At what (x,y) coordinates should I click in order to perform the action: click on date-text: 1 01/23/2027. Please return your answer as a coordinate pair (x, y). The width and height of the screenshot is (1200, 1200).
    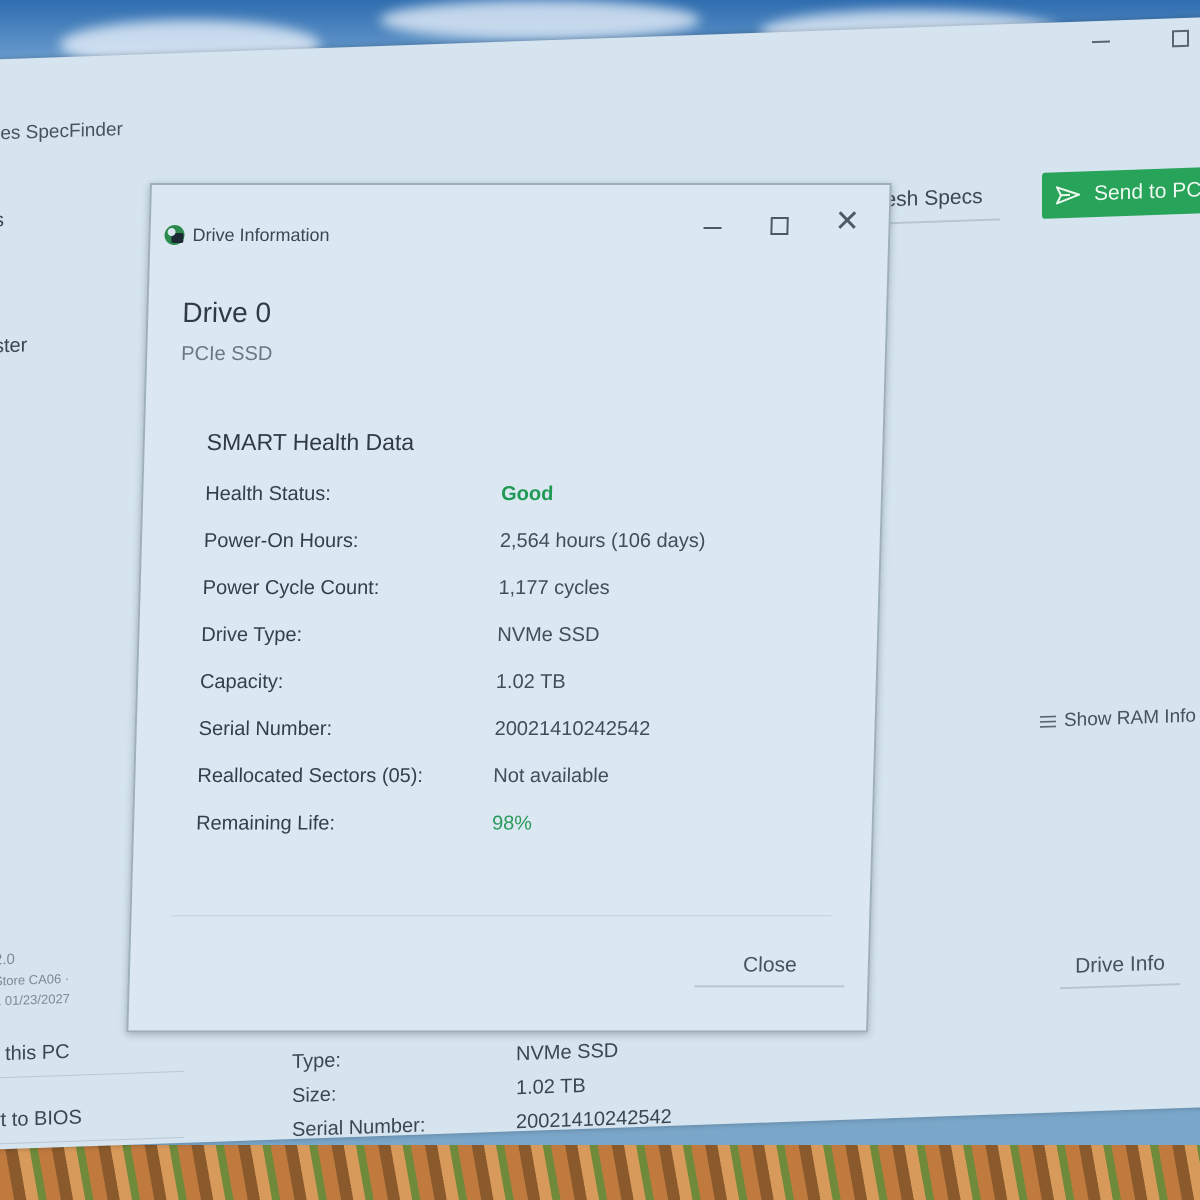
    Looking at the image, I should click on (35, 999).